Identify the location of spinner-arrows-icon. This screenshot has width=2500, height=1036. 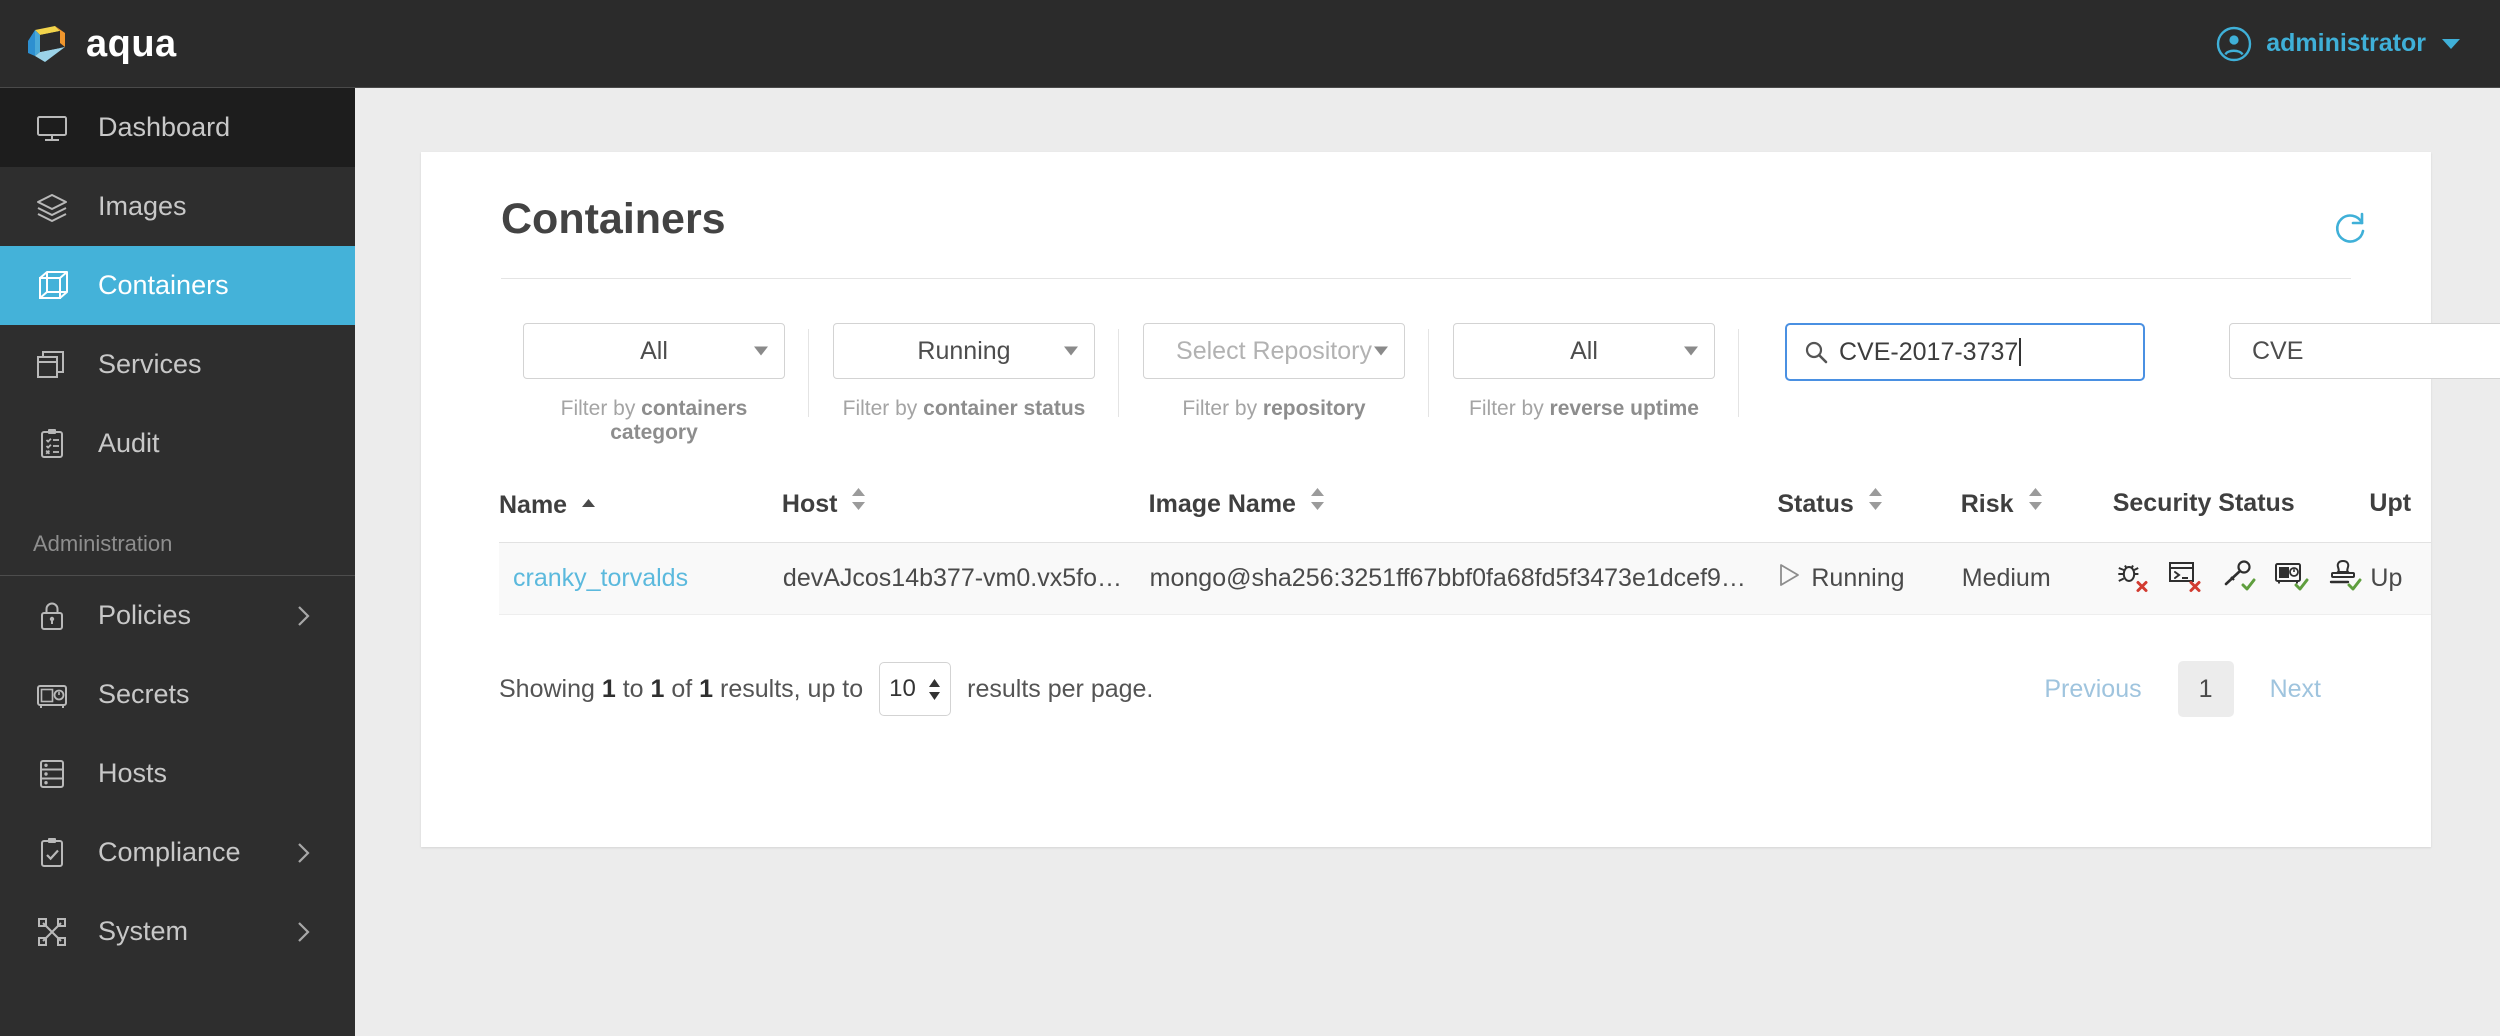
(934, 689).